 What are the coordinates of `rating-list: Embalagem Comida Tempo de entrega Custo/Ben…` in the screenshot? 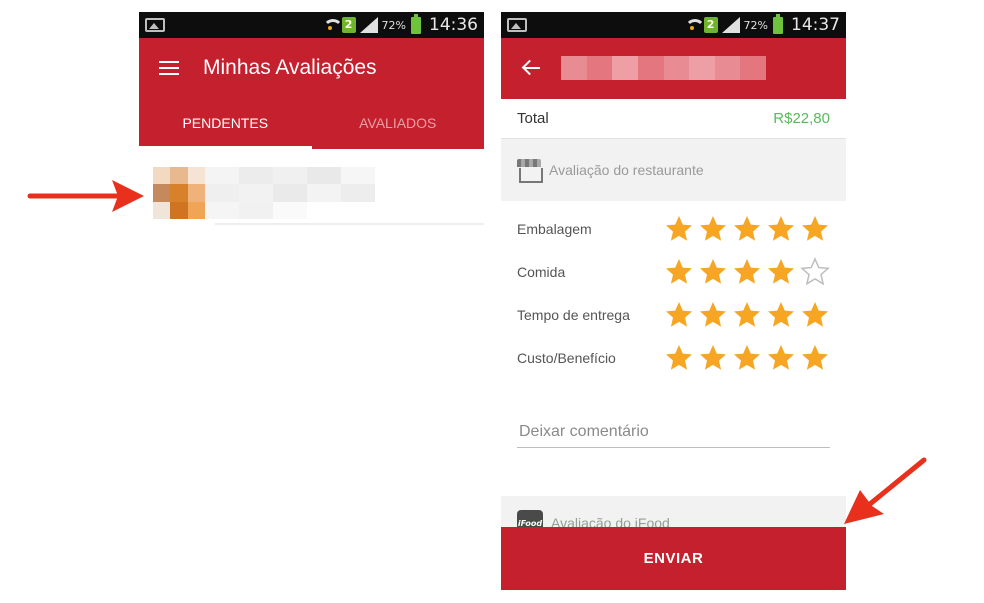 It's located at (673, 290).